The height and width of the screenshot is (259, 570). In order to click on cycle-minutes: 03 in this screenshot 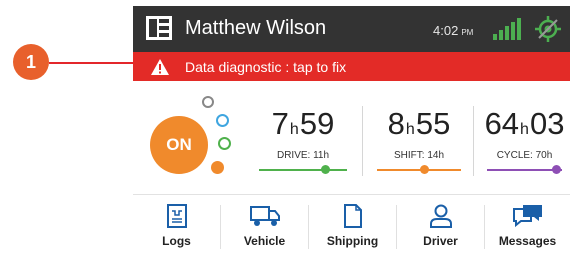, I will do `click(547, 123)`.